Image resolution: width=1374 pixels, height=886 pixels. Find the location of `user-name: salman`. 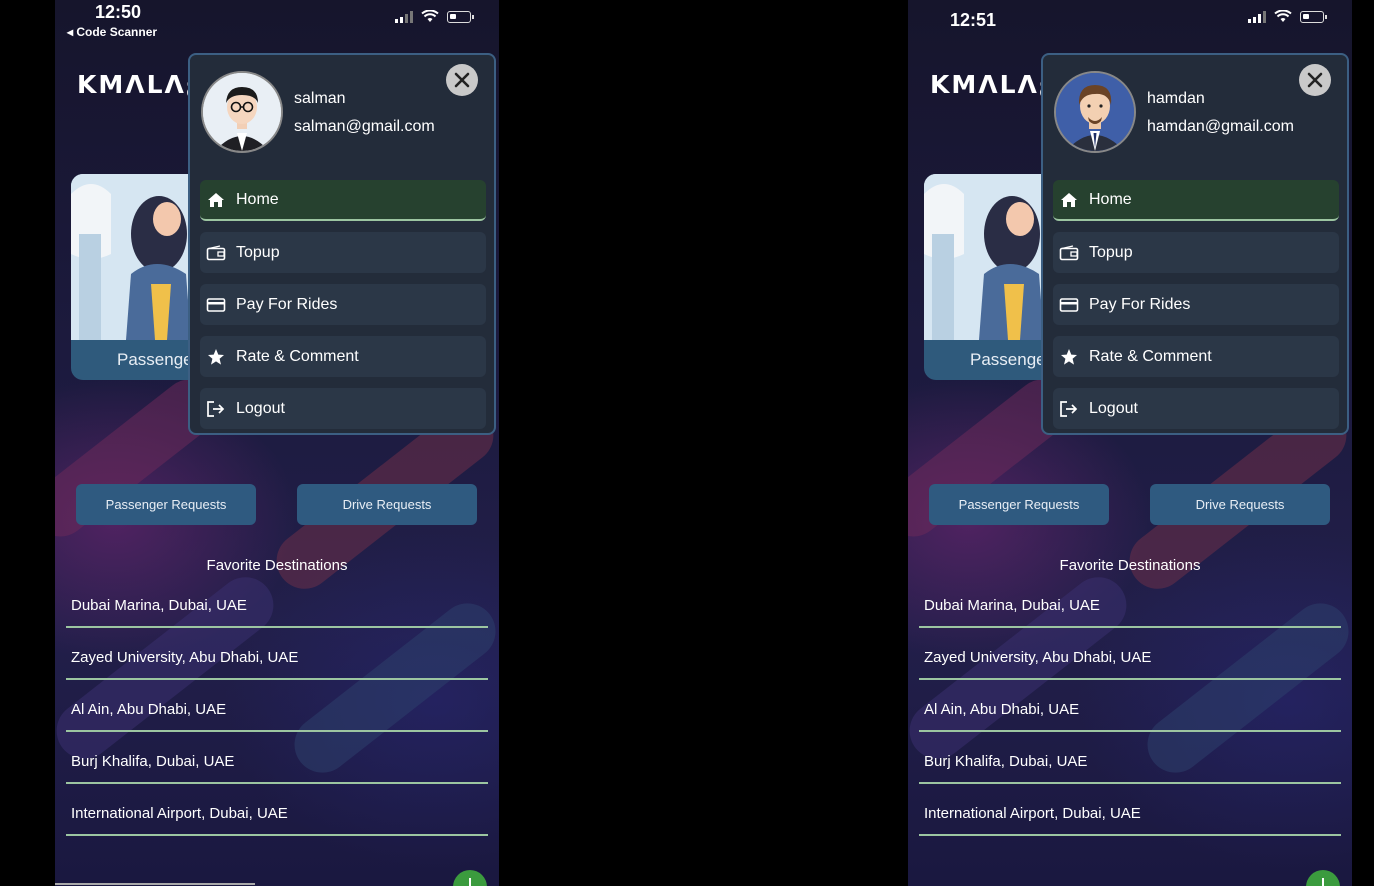

user-name: salman is located at coordinates (320, 98).